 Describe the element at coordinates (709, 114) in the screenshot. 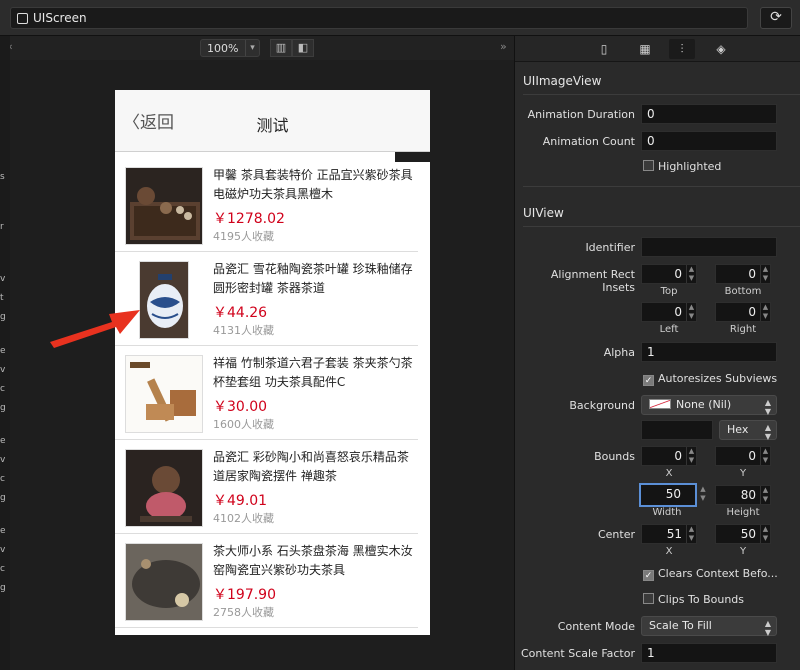

I see `animation-duration-field: 0` at that location.